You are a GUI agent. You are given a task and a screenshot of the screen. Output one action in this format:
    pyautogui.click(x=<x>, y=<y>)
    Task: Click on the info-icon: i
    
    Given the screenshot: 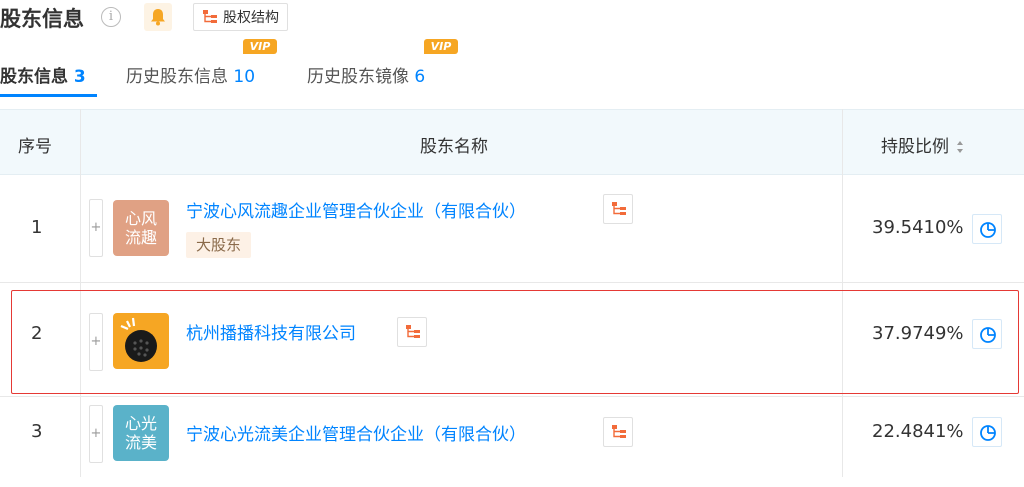 What is the action you would take?
    pyautogui.click(x=111, y=17)
    